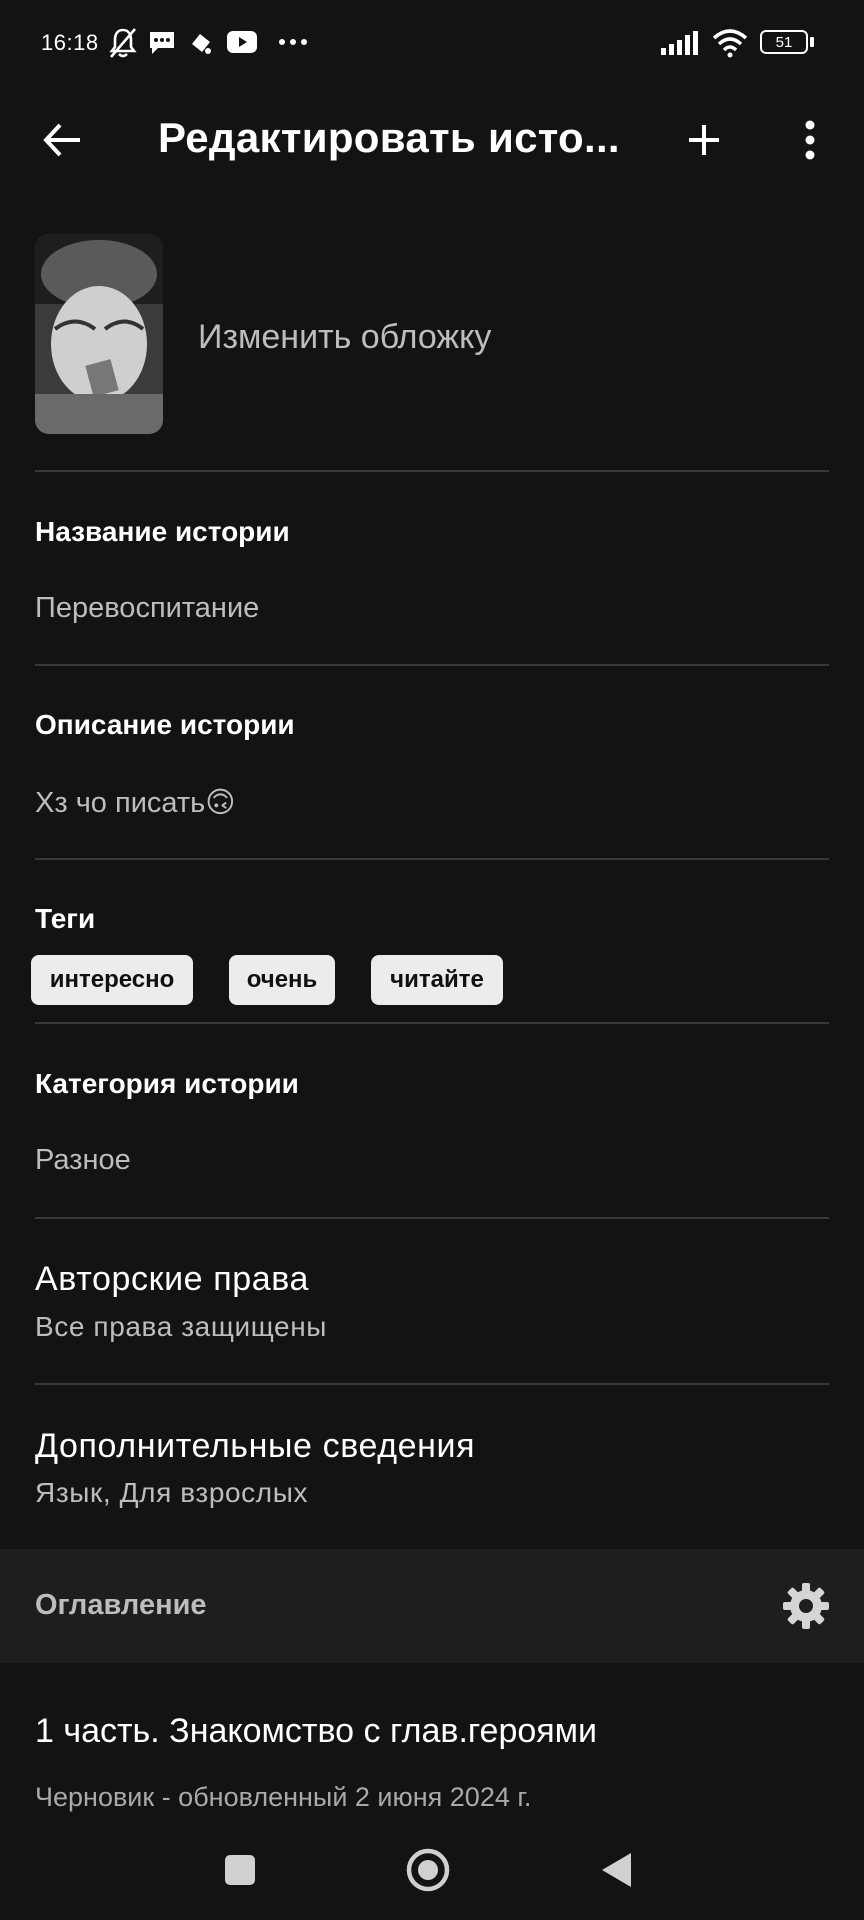 This screenshot has width=864, height=1920. What do you see at coordinates (165, 724) in the screenshot?
I see `story-description-label: Описание истории` at bounding box center [165, 724].